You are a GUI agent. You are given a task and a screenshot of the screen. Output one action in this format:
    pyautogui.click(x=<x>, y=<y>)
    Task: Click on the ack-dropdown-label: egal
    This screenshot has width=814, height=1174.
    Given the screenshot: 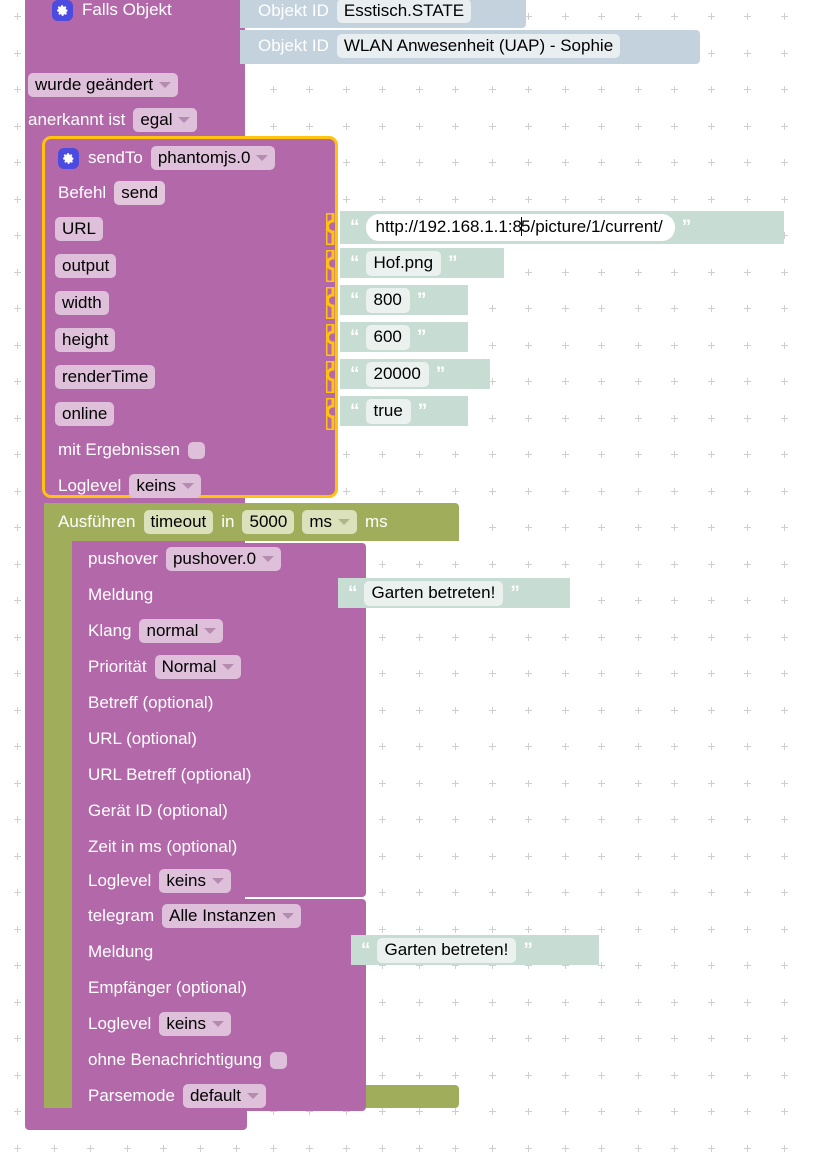 What is the action you would take?
    pyautogui.click(x=156, y=119)
    